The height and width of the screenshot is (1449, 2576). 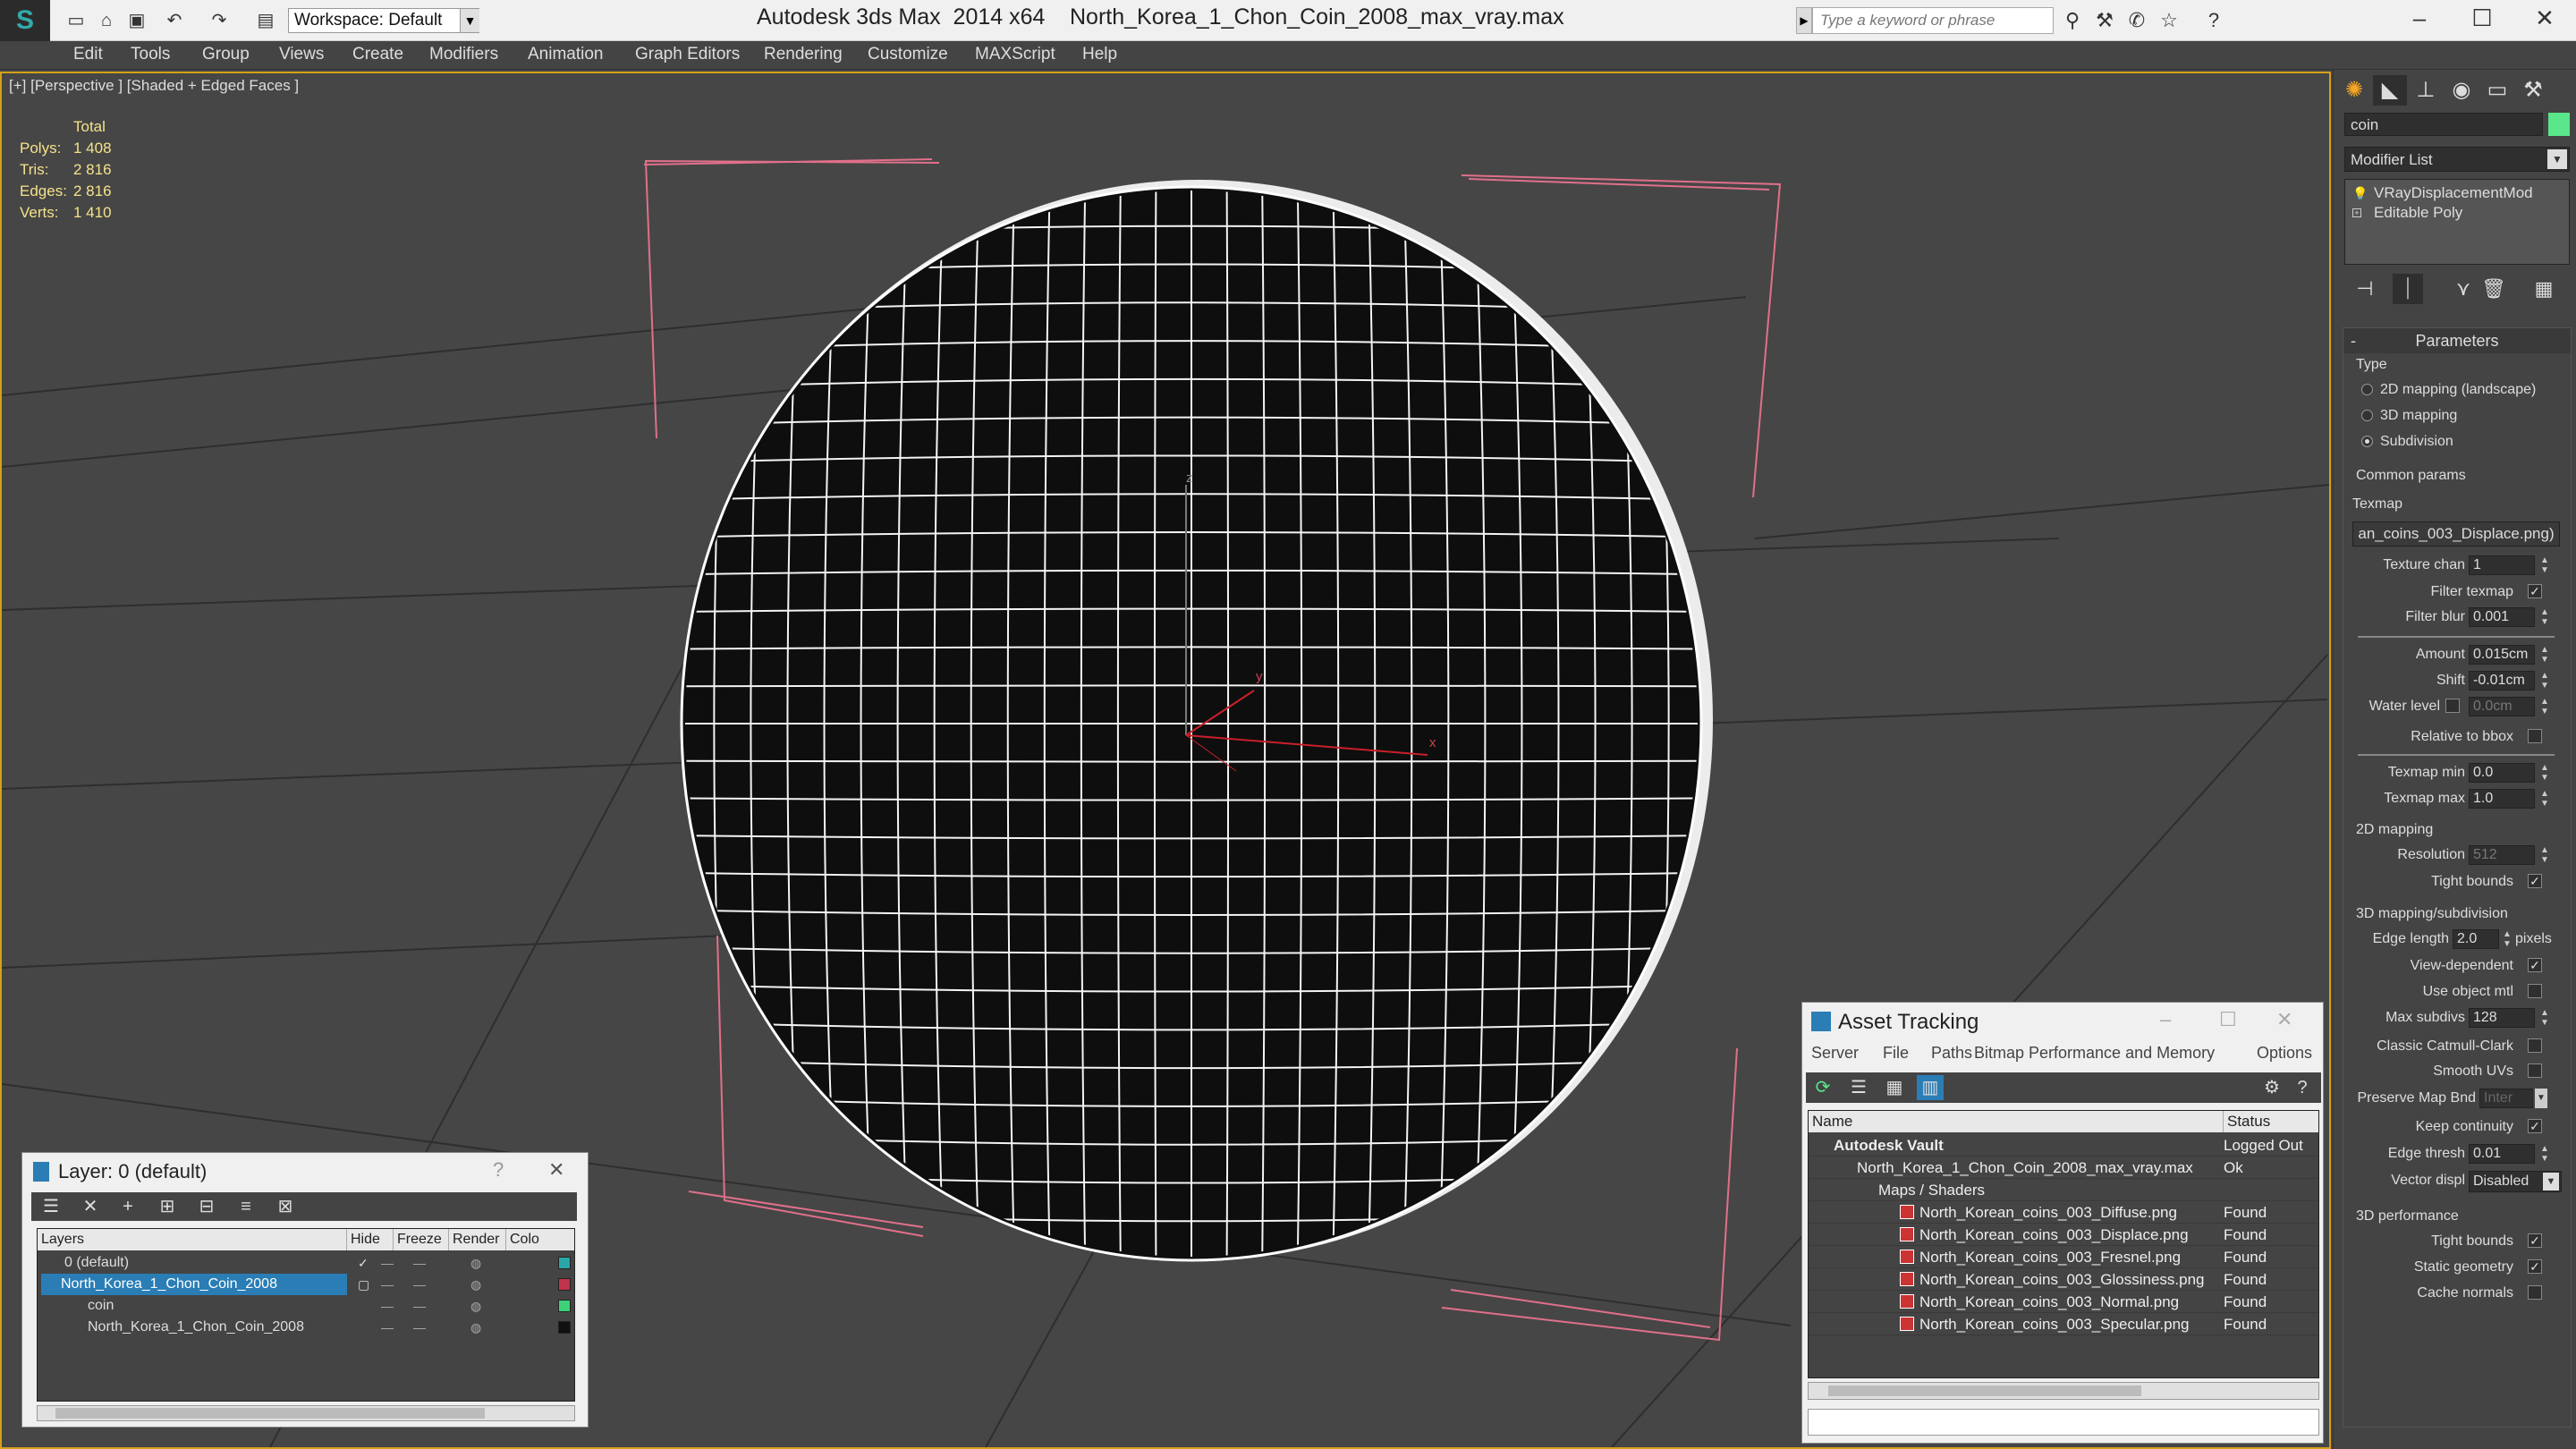 I want to click on menu-tools: Tools, so click(x=150, y=54).